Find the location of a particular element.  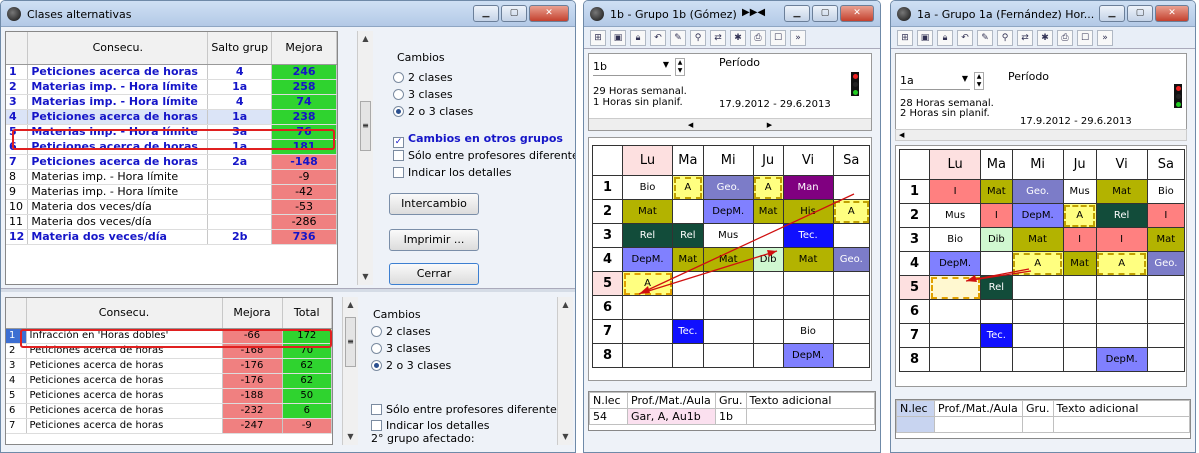

options-scrollbar: ▲ ▼ is located at coordinates (565, 371).